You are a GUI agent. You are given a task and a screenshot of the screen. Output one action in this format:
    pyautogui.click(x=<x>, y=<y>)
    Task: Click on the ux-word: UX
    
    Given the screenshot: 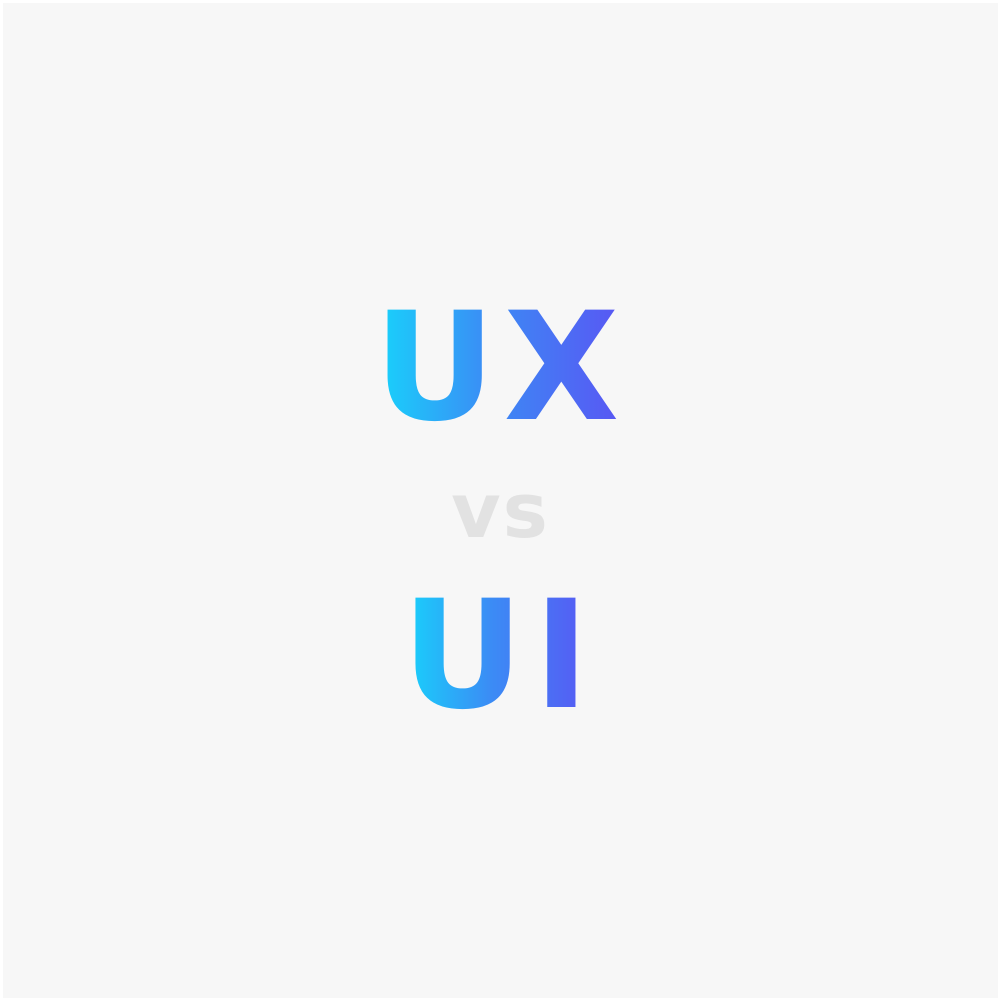 What is the action you would take?
    pyautogui.click(x=500, y=368)
    